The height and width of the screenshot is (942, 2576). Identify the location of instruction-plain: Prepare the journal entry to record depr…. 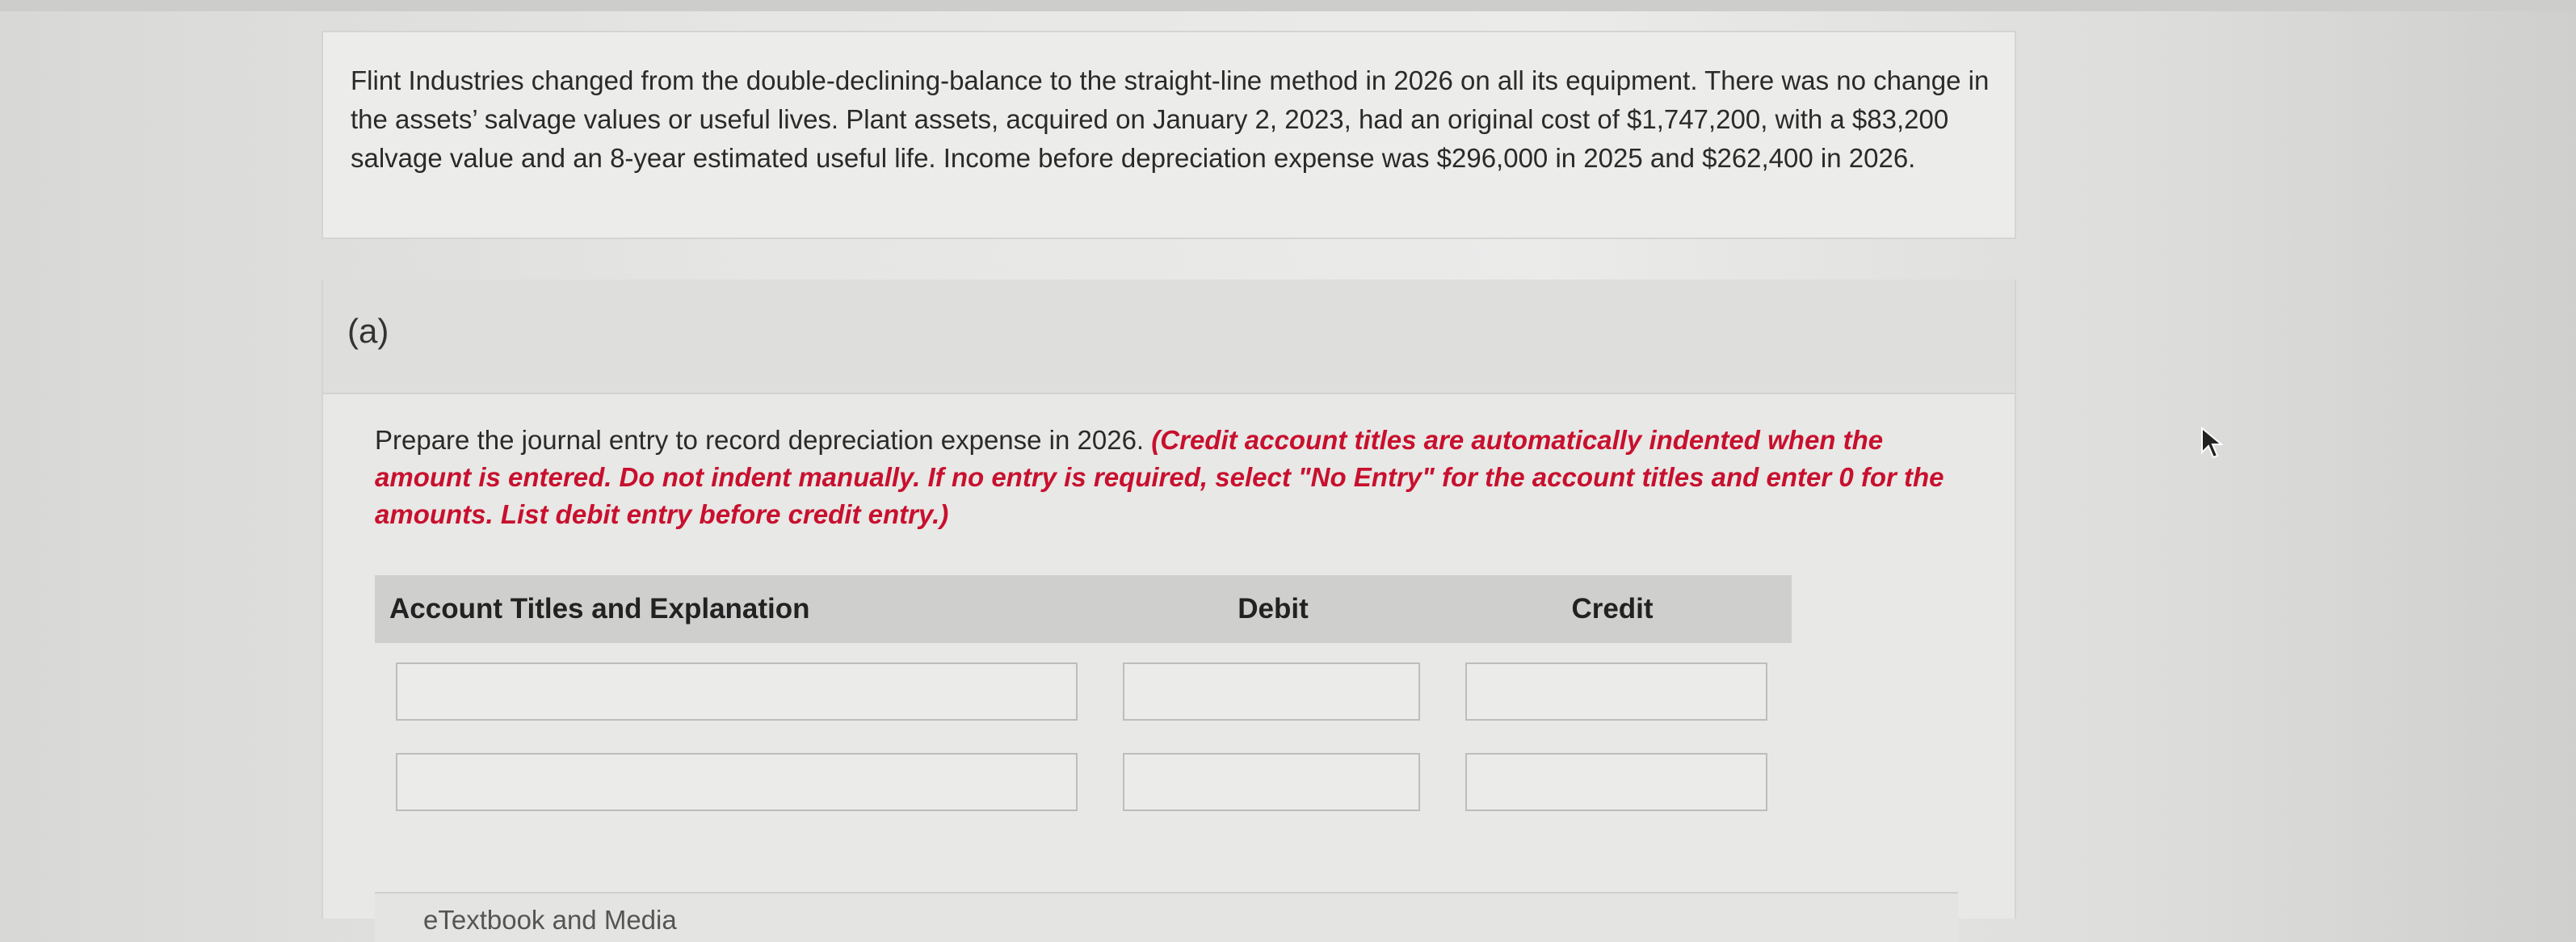
(763, 440).